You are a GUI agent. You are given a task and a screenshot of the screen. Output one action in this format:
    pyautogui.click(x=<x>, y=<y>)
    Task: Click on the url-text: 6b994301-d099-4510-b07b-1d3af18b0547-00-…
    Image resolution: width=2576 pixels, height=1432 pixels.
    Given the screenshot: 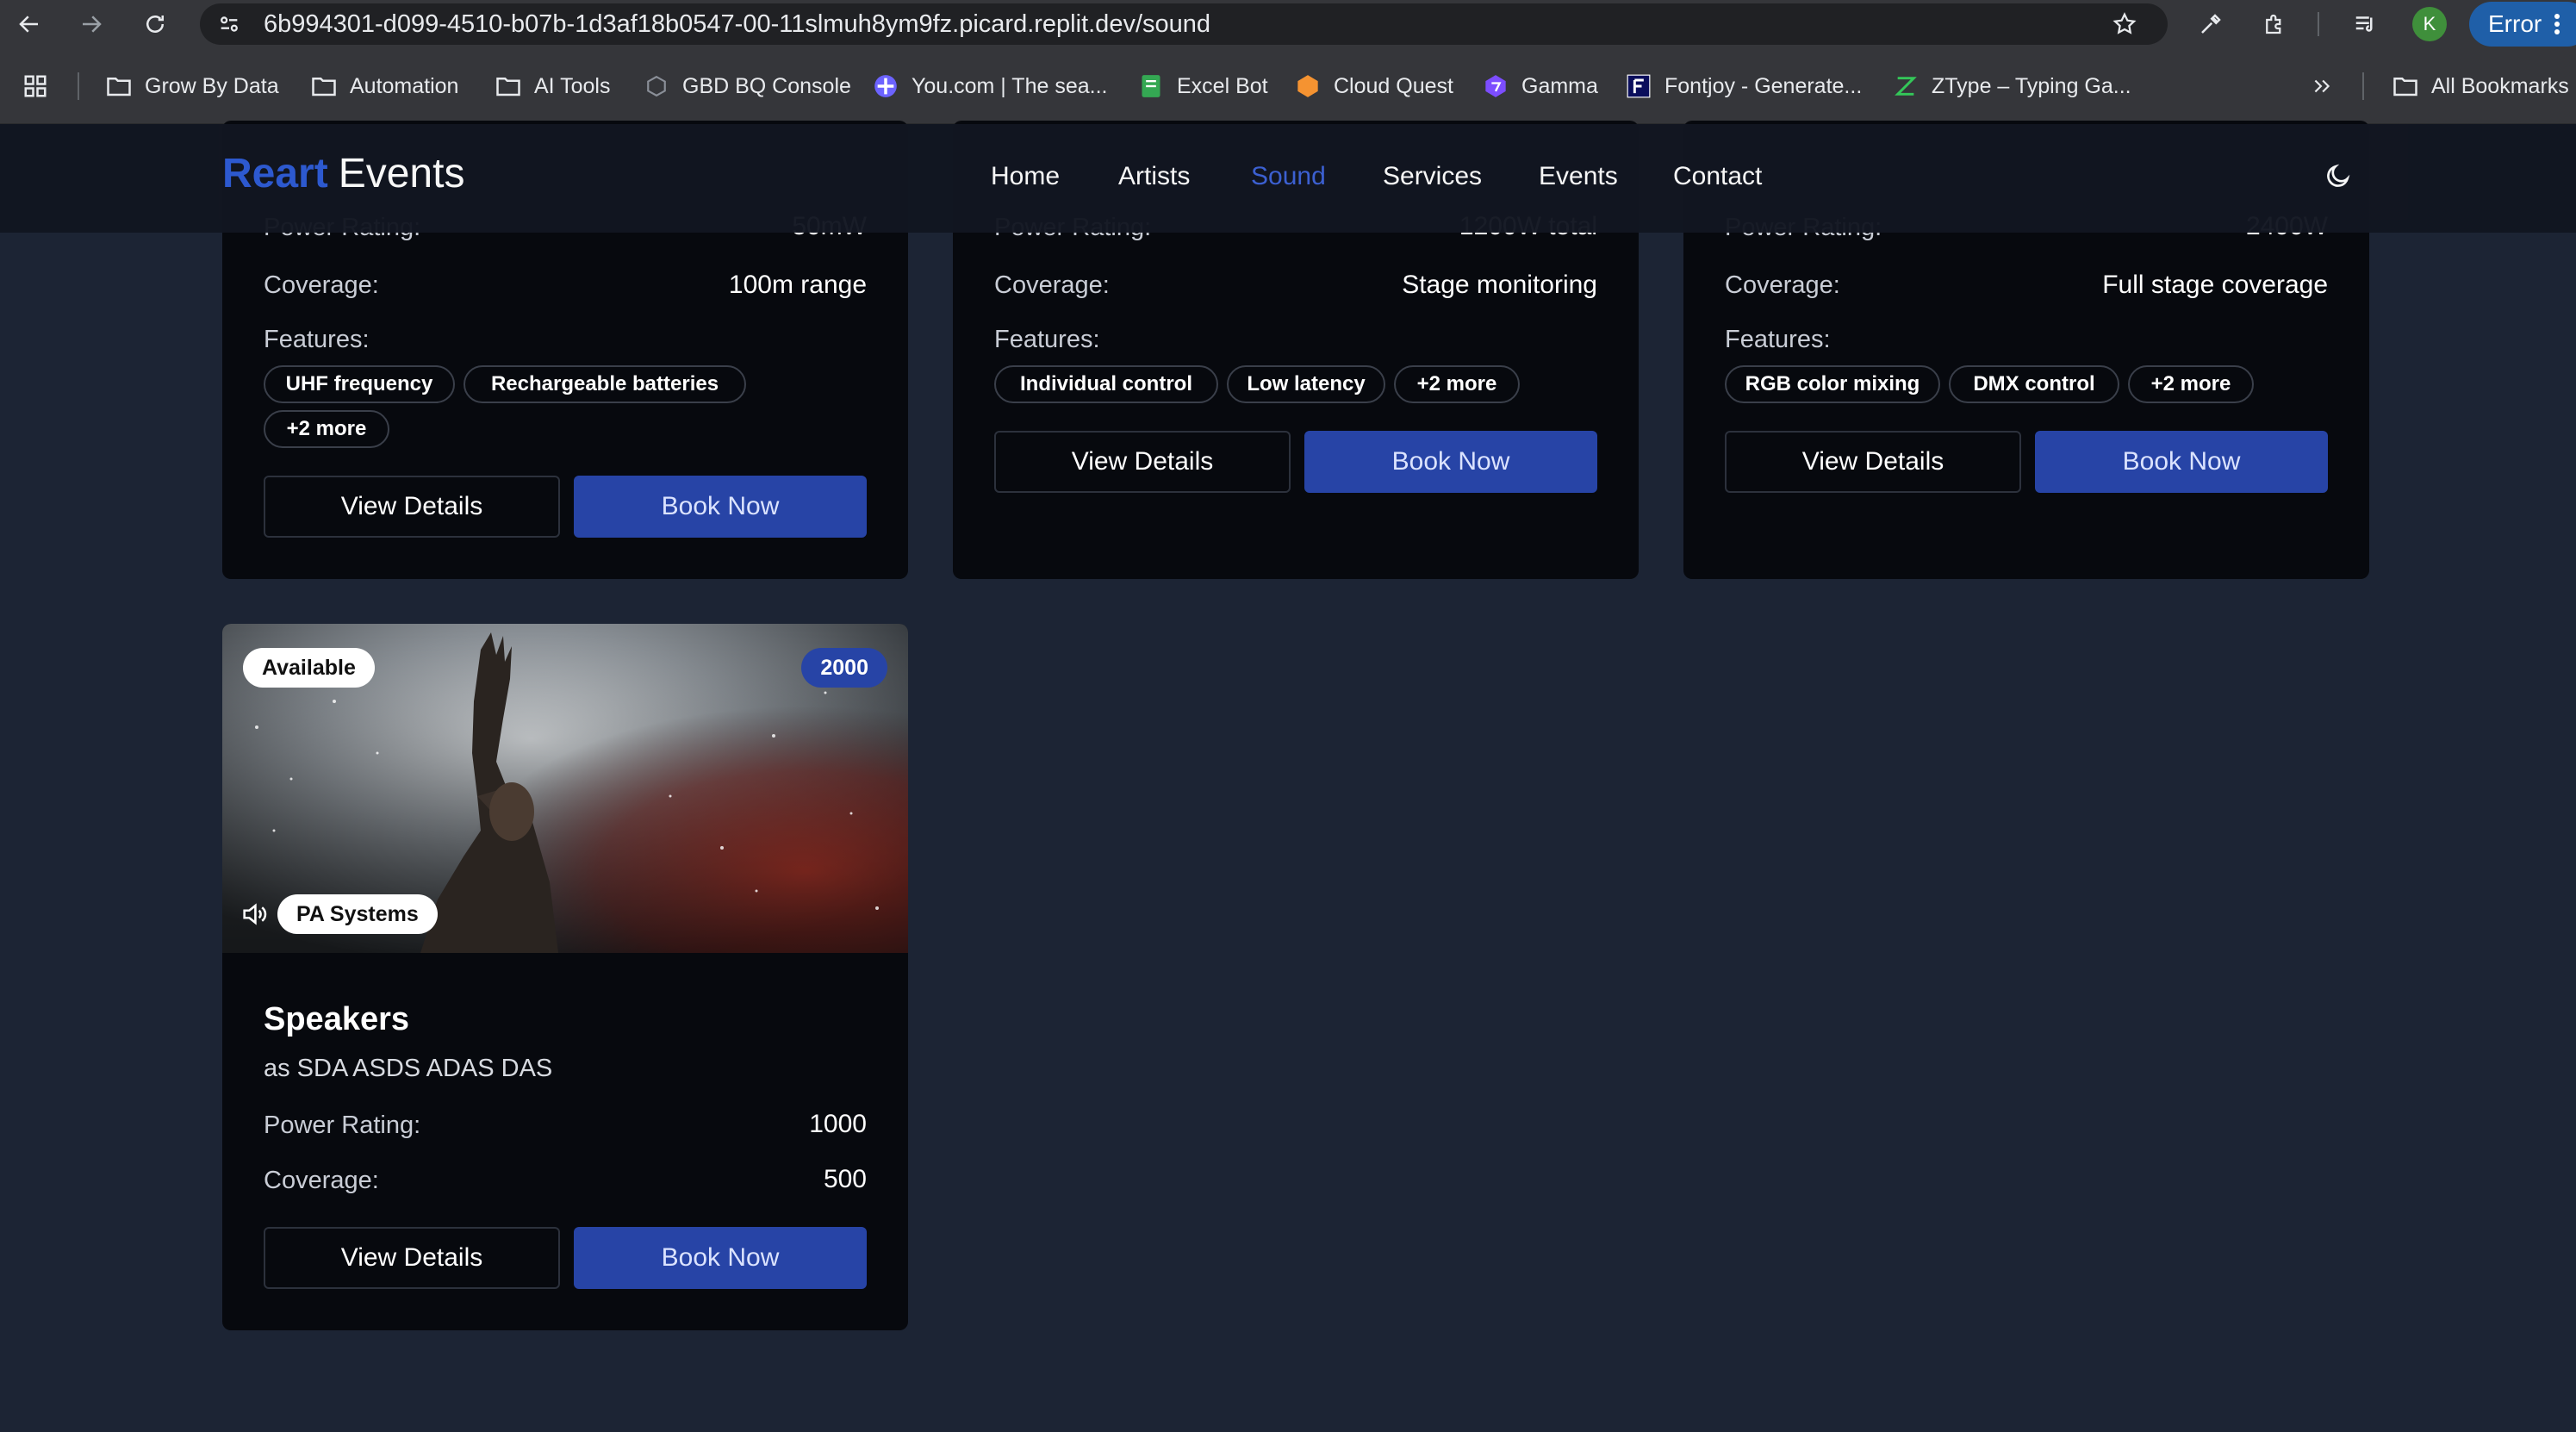 What is the action you would take?
    pyautogui.click(x=737, y=24)
    